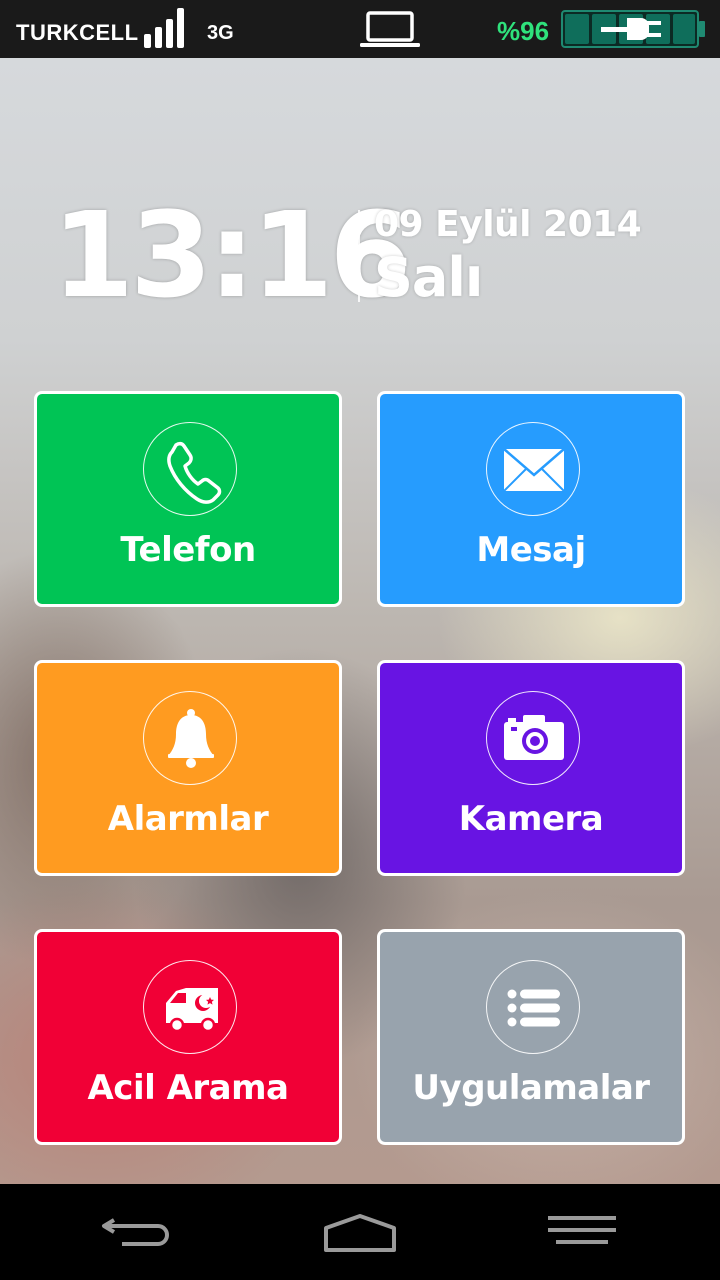 This screenshot has height=1280, width=720. Describe the element at coordinates (531, 819) in the screenshot. I see `tile-label: Kamera` at that location.